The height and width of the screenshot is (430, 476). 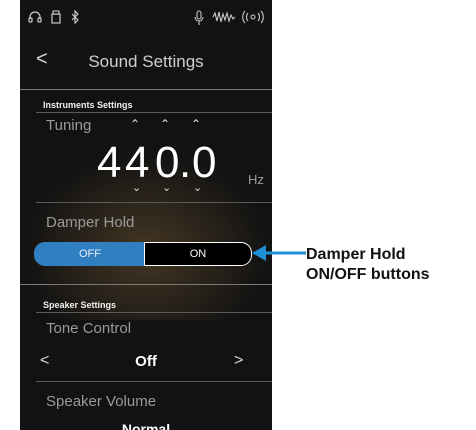 I want to click on chevron-right-icon: >, so click(x=238, y=361).